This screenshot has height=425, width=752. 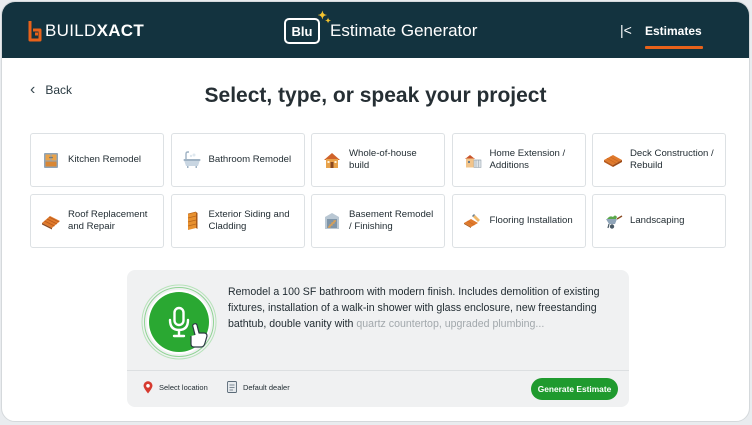 I want to click on brand-name-bold: XACT, so click(x=120, y=30).